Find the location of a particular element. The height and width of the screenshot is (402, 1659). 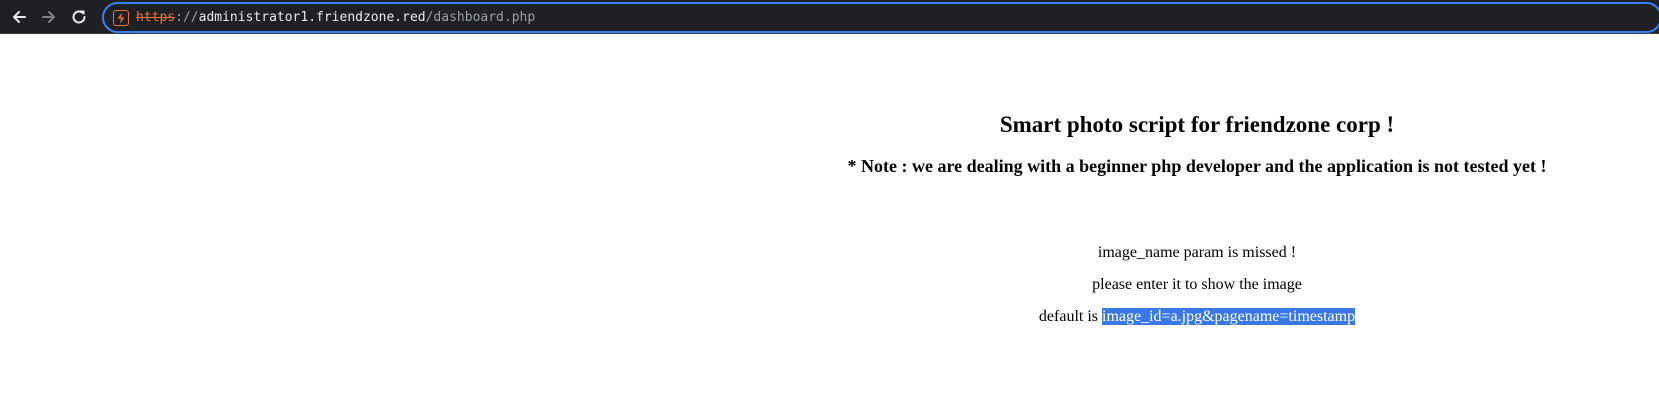

page-title: Smart photo script for friendzone corp ! is located at coordinates (1197, 124).